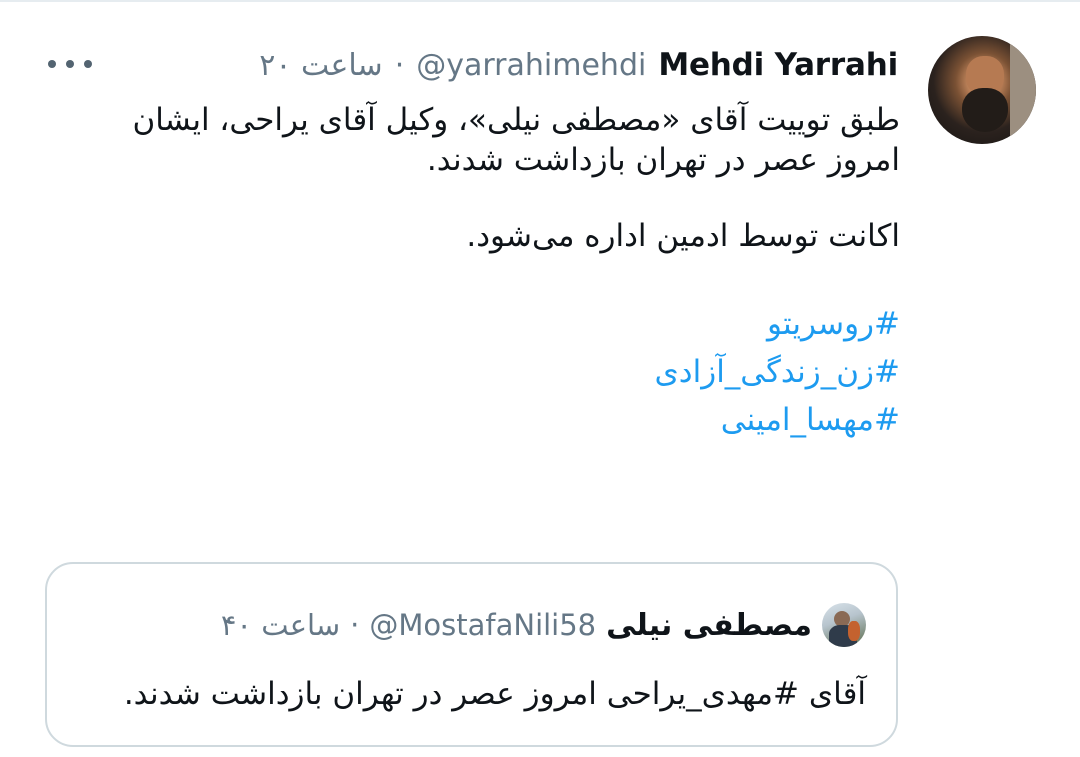  Describe the element at coordinates (482, 625) in the screenshot. I see `quoted-author-handle: @MostafaNili58` at that location.